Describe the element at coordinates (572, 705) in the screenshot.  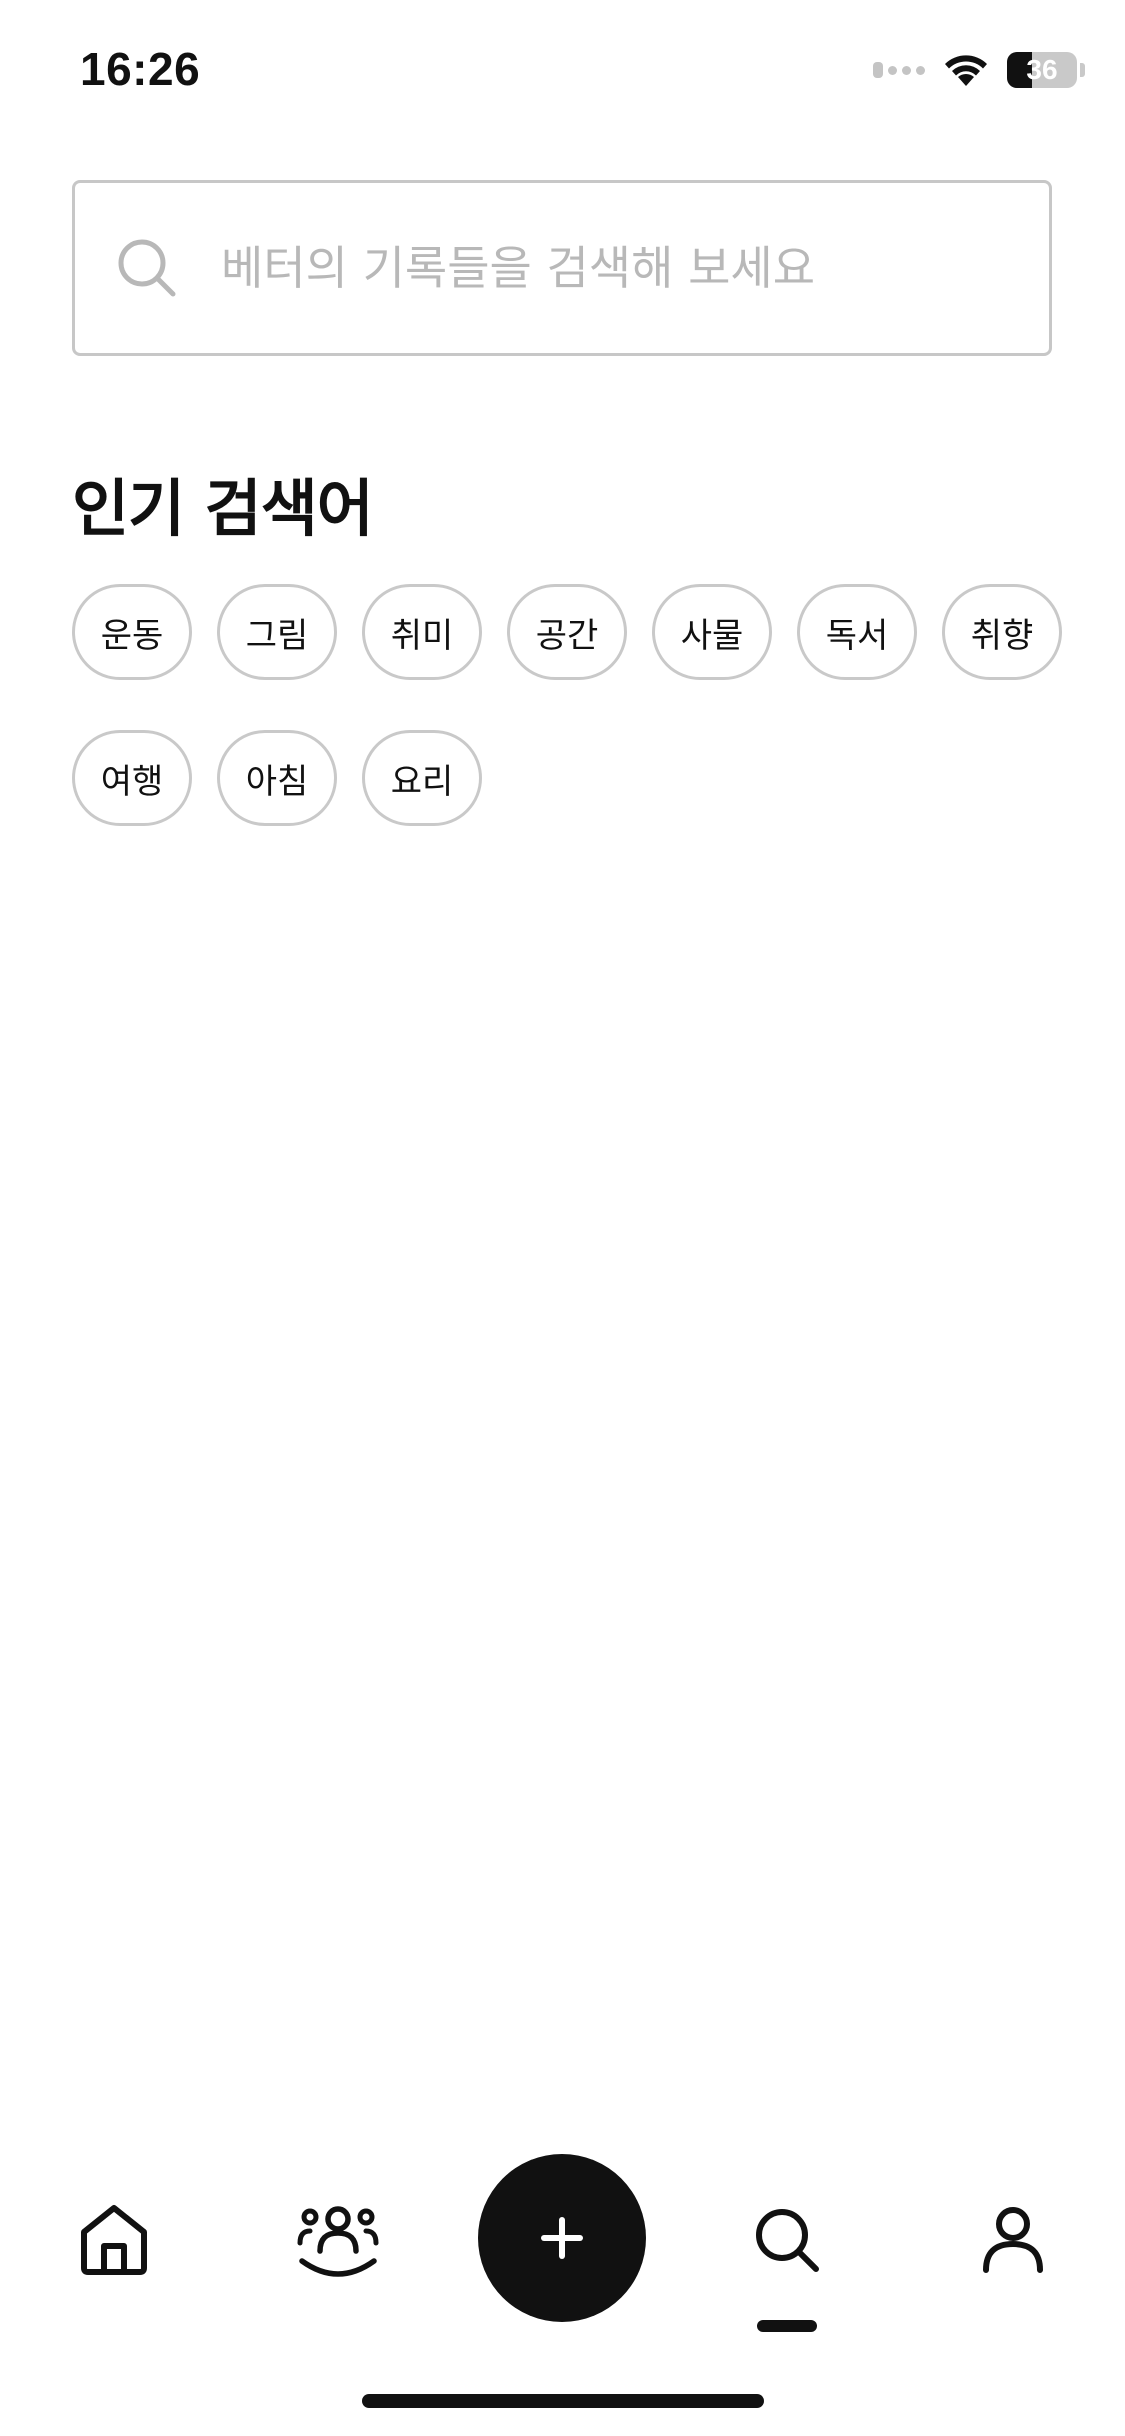
I see `popular-keywords: 운동 그림 취미 공간 사물 독서 취향 여행 아침 요리` at that location.